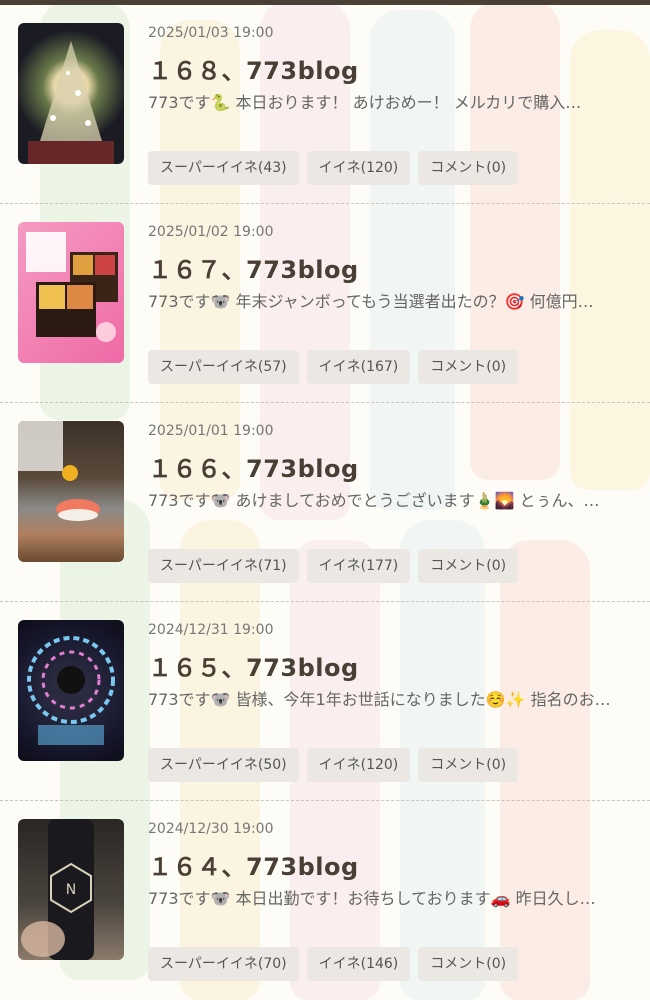 This screenshot has height=1000, width=650. I want to click on post-actions: スーパーイイネ(43) イイネ(120) コメント(0), so click(333, 168).